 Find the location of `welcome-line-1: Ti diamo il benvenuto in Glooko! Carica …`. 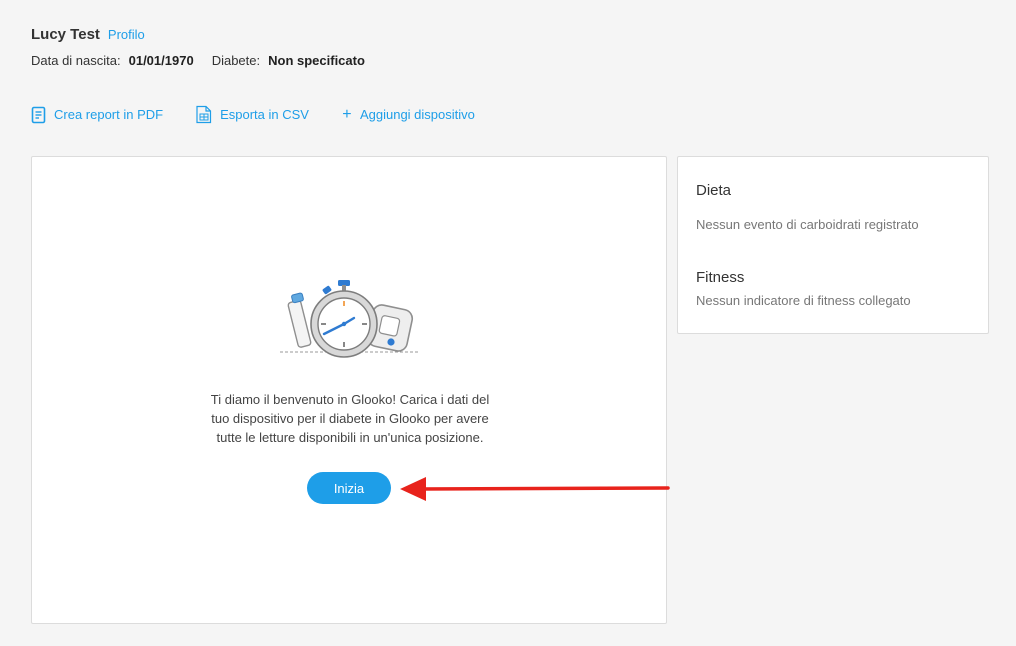

welcome-line-1: Ti diamo il benvenuto in Glooko! Carica … is located at coordinates (350, 399).